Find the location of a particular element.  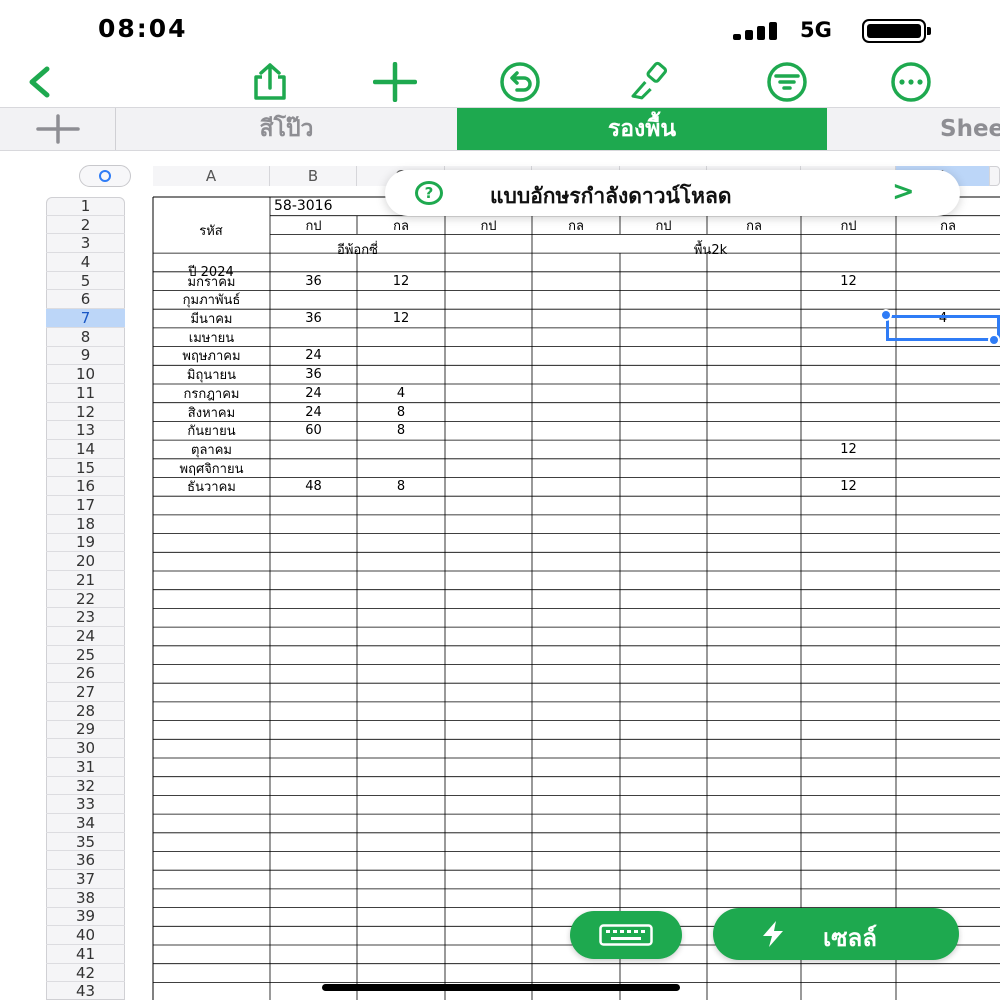

cell-B8 is located at coordinates (313, 337).